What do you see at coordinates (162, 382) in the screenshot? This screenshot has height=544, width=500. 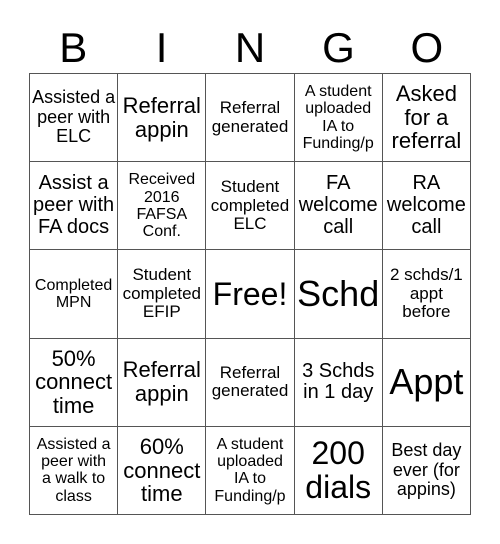 I see `bingo-cell-r4c2: Referral appin` at bounding box center [162, 382].